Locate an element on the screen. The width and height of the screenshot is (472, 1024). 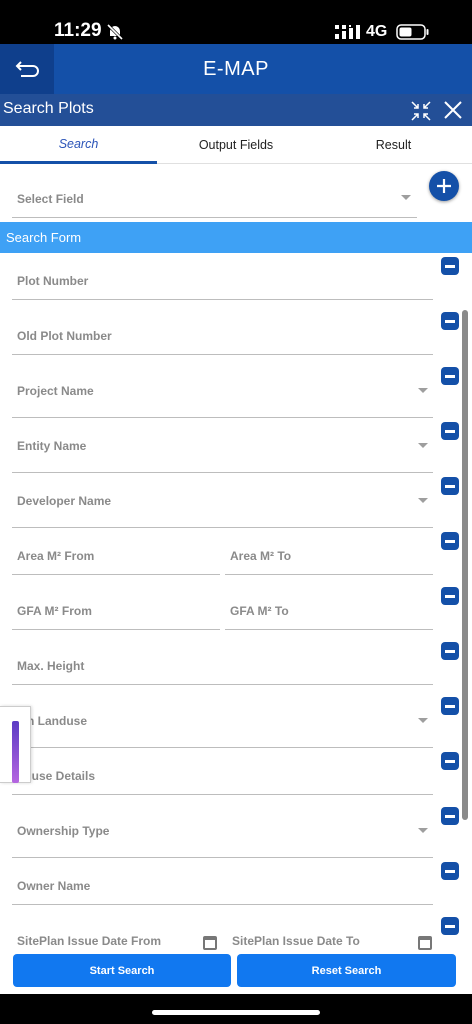
app-header: E-MAP is located at coordinates (236, 69).